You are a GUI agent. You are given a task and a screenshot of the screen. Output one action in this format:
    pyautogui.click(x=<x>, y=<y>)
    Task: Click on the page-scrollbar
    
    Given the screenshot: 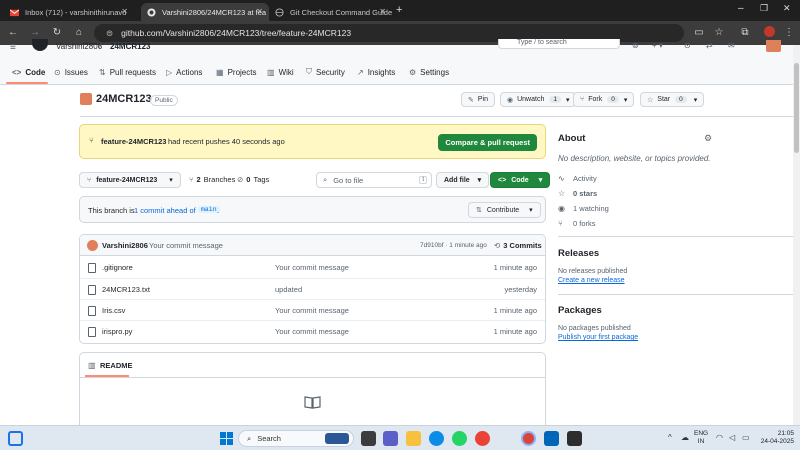 What is the action you would take?
    pyautogui.click(x=796, y=235)
    